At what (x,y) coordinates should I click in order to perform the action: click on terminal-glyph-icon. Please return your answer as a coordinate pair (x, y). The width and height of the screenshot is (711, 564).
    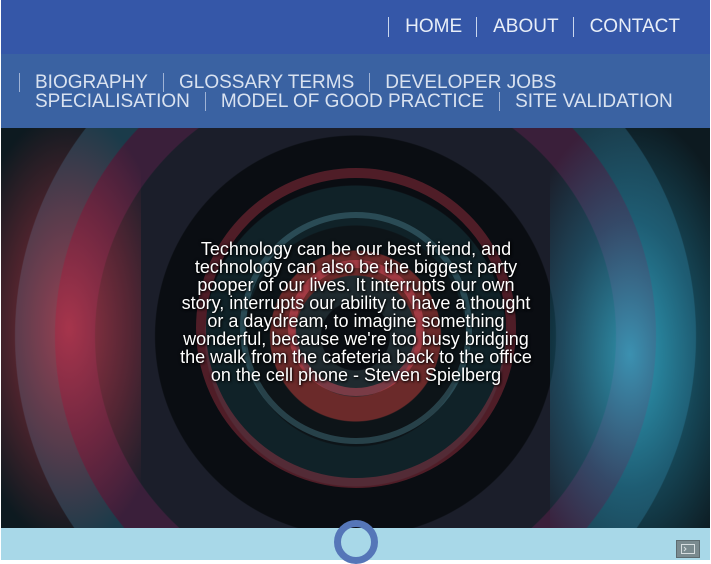
    Looking at the image, I should click on (688, 549).